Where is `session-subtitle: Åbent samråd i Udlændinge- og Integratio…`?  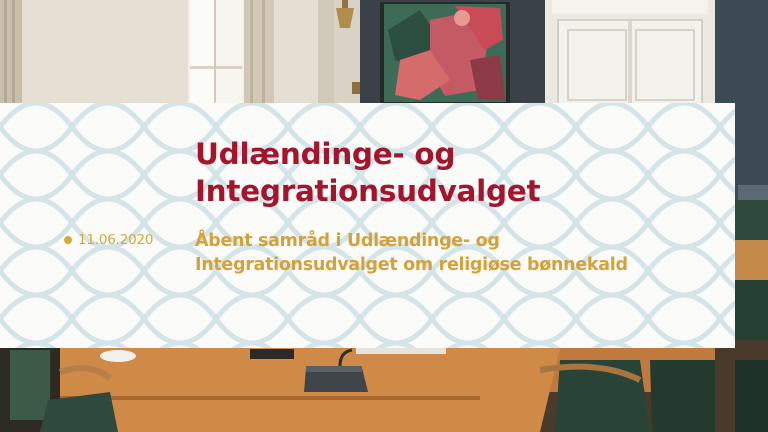
session-subtitle: Åbent samråd i Udlændinge- og Integratio… is located at coordinates (460, 253).